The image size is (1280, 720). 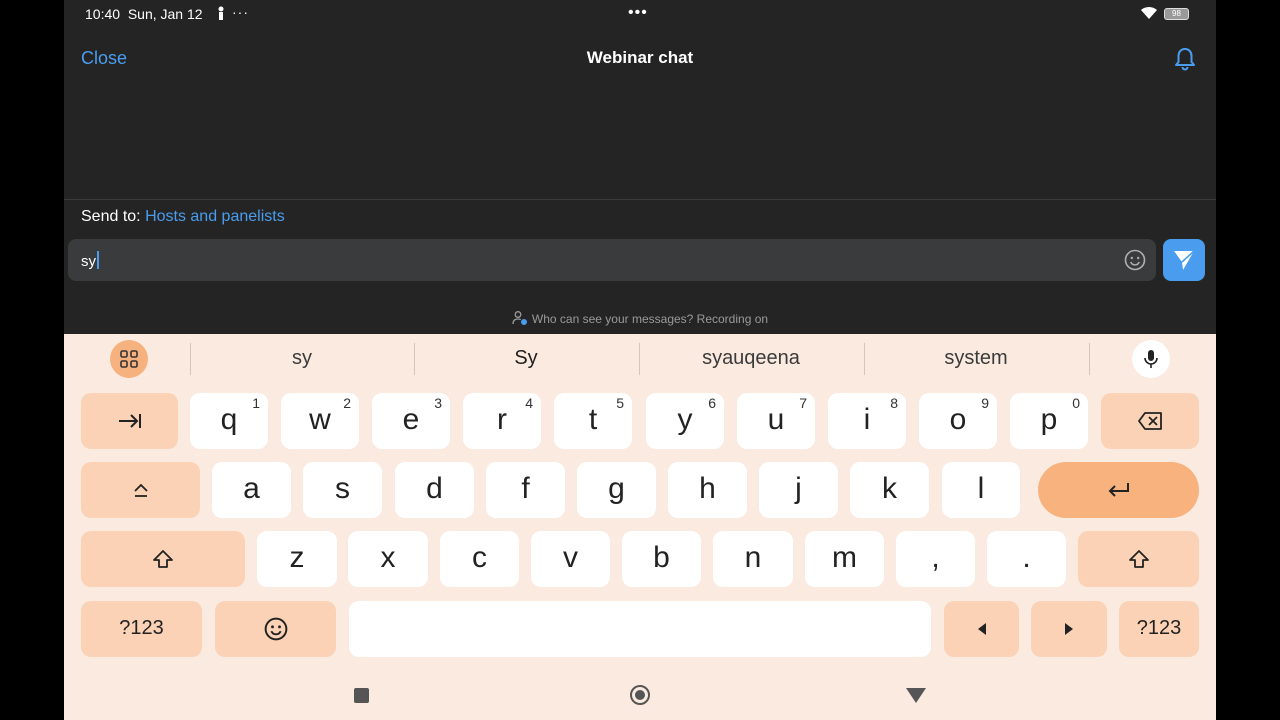 I want to click on send-to-label: Send to:, so click(x=111, y=216).